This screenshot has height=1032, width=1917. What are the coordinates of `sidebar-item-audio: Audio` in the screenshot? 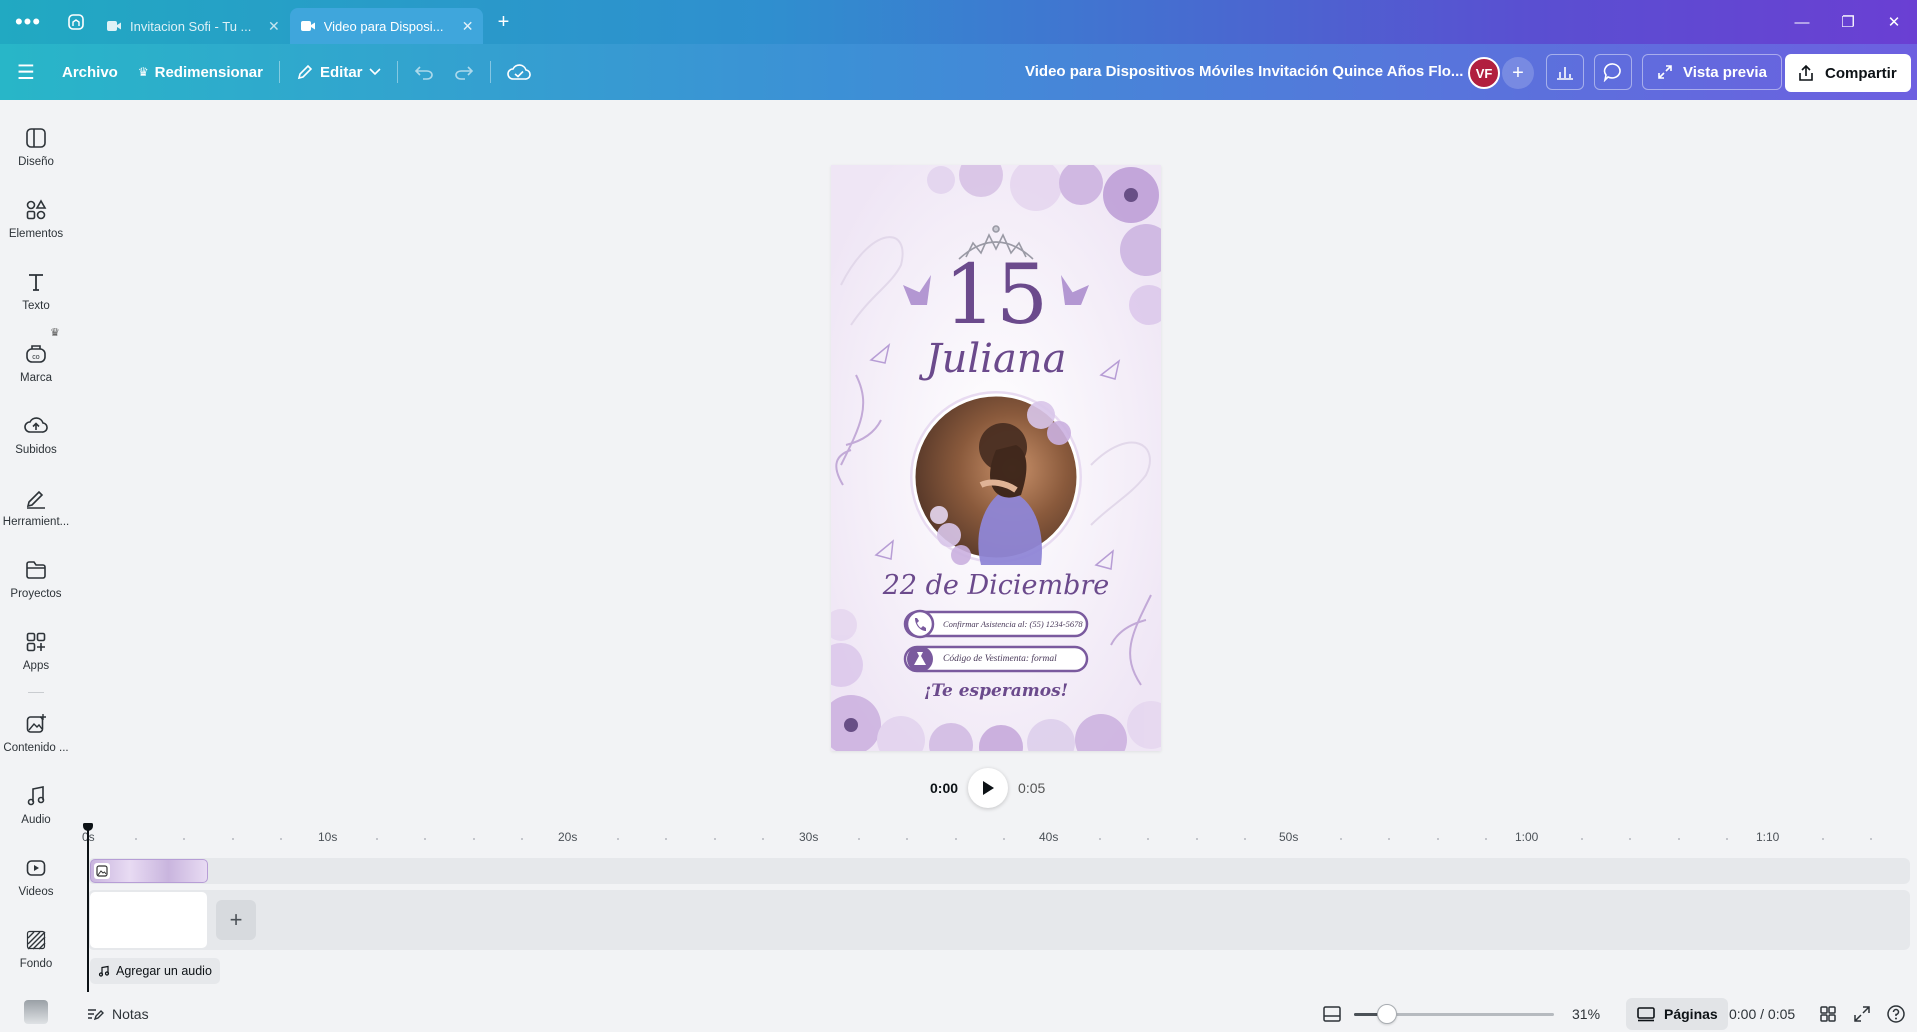 It's located at (36, 808).